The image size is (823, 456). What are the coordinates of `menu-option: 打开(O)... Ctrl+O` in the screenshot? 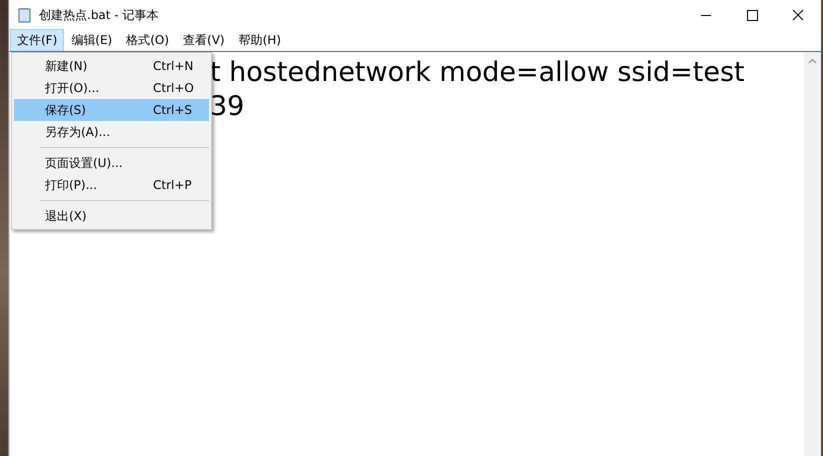 It's located at (111, 88).